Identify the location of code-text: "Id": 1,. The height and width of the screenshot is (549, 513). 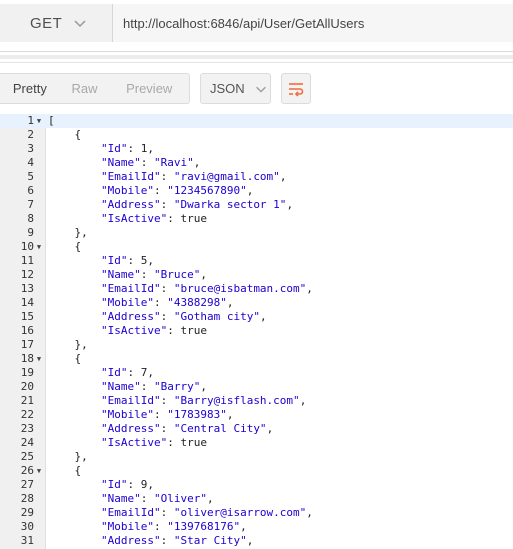
(127, 148).